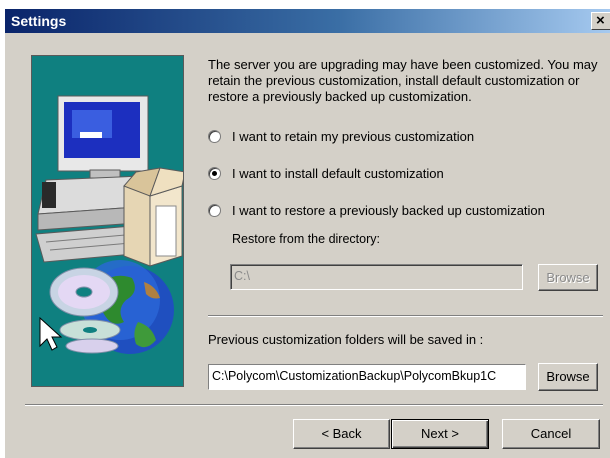 The width and height of the screenshot is (610, 458). Describe the element at coordinates (153, 217) in the screenshot. I see `box-icon` at that location.